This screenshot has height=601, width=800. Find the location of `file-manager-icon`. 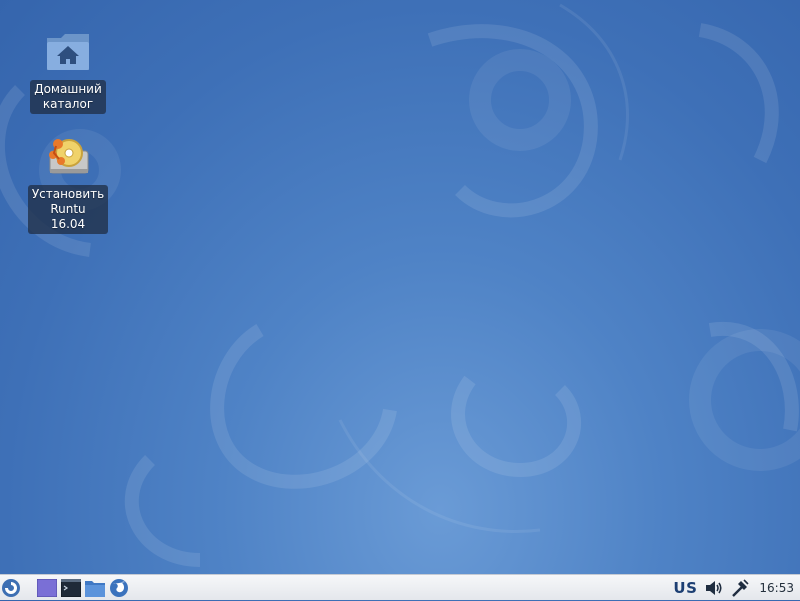

file-manager-icon is located at coordinates (95, 588).